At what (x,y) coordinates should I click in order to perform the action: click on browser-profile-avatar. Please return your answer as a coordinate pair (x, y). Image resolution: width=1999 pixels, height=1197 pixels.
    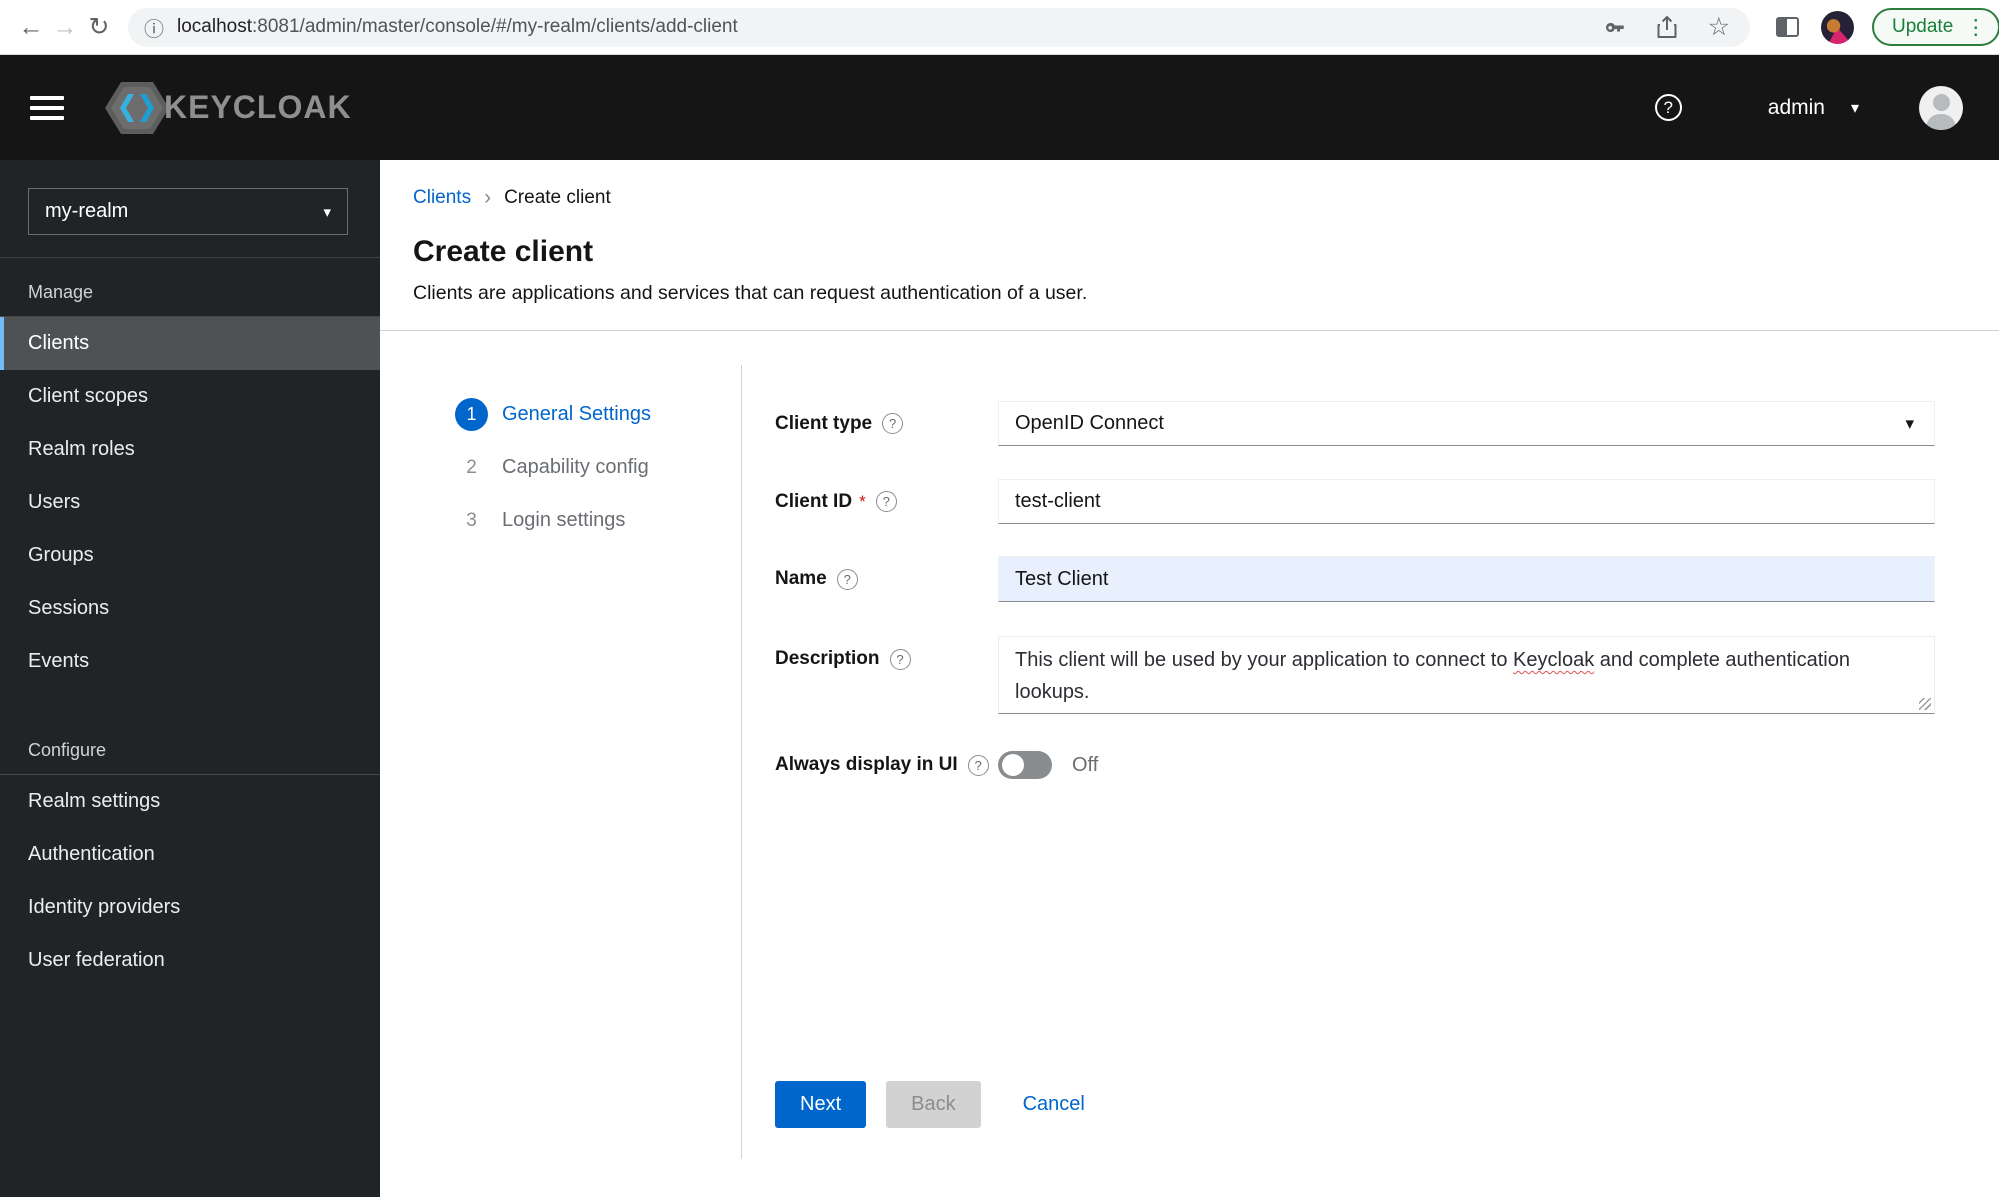
    Looking at the image, I should click on (1837, 27).